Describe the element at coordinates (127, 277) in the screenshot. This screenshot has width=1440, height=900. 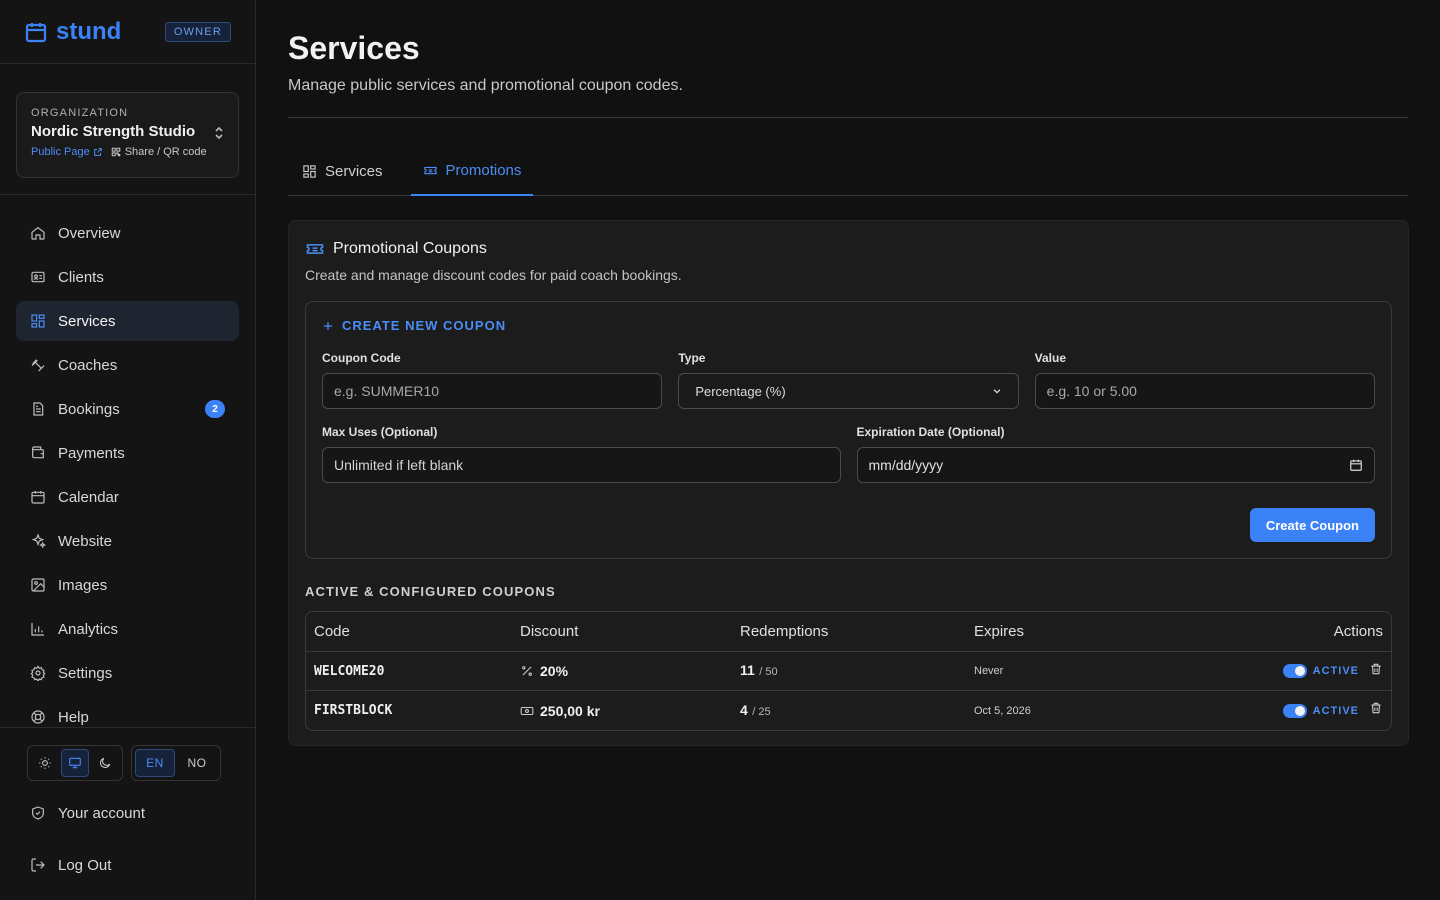
I see `sidebar-item-clients: Clients` at that location.